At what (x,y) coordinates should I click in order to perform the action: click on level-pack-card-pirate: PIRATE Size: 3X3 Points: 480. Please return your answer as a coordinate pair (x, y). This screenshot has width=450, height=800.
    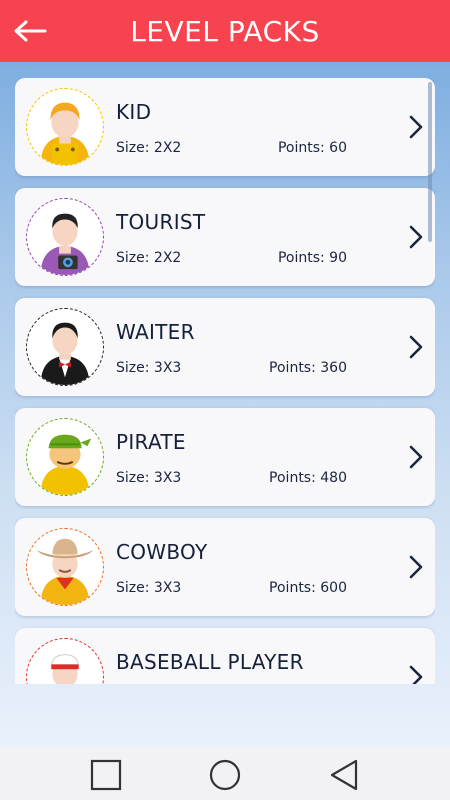
    Looking at the image, I should click on (225, 457).